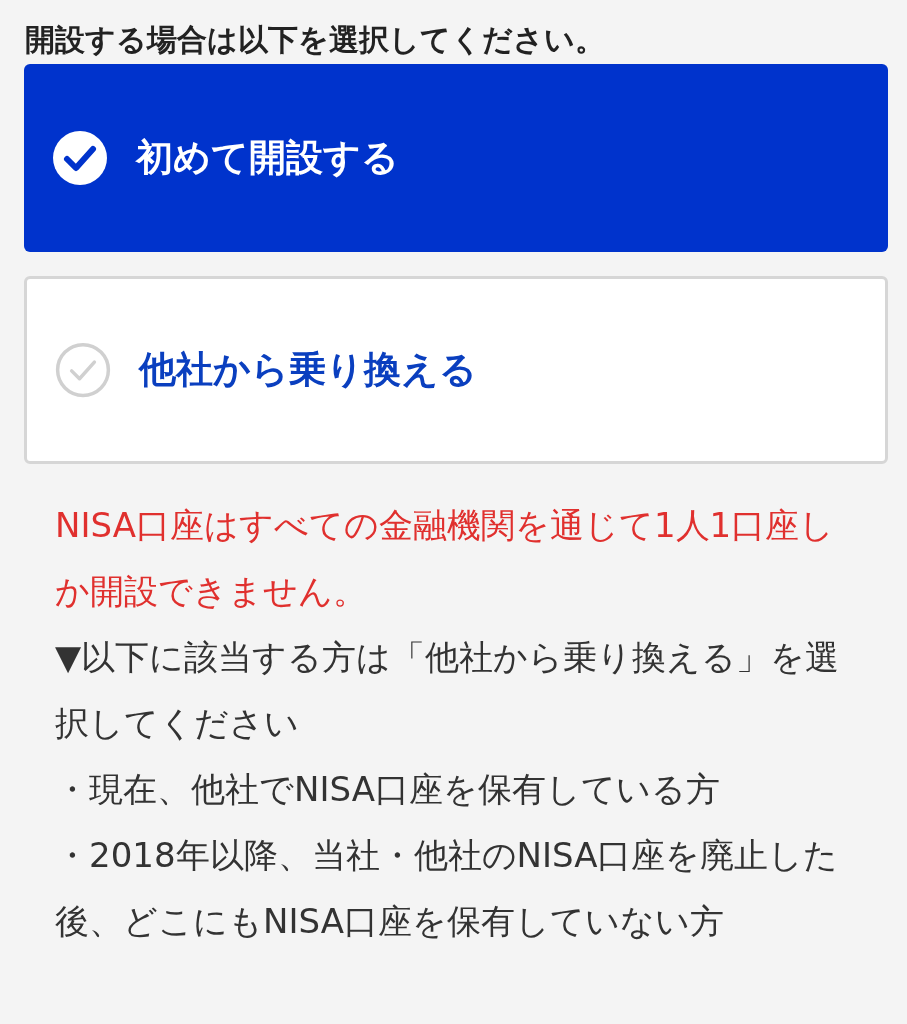 This screenshot has height=1024, width=907. What do you see at coordinates (448, 690) in the screenshot?
I see `instruction-text: ▼以下に該当する方は「他社から乗り換える」を選択してください` at bounding box center [448, 690].